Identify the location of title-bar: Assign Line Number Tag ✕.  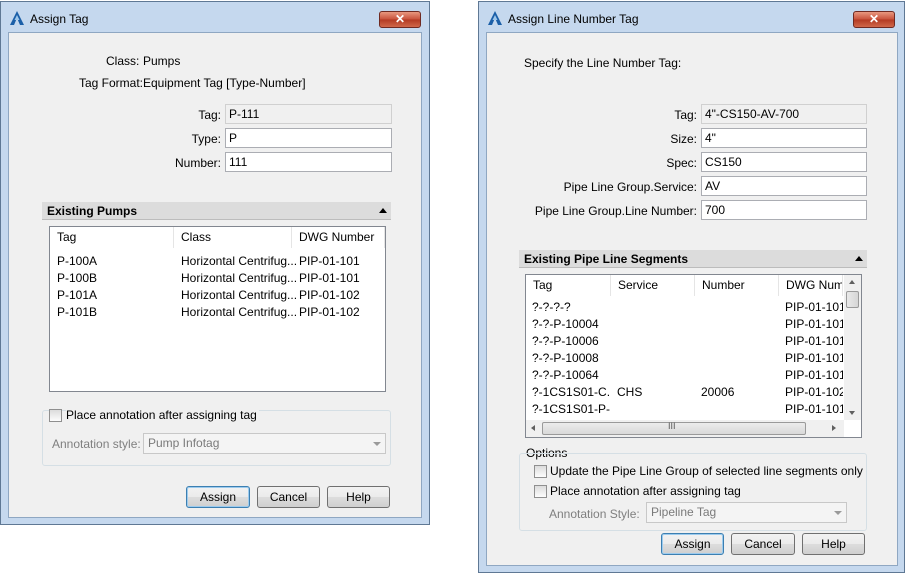
(691, 17).